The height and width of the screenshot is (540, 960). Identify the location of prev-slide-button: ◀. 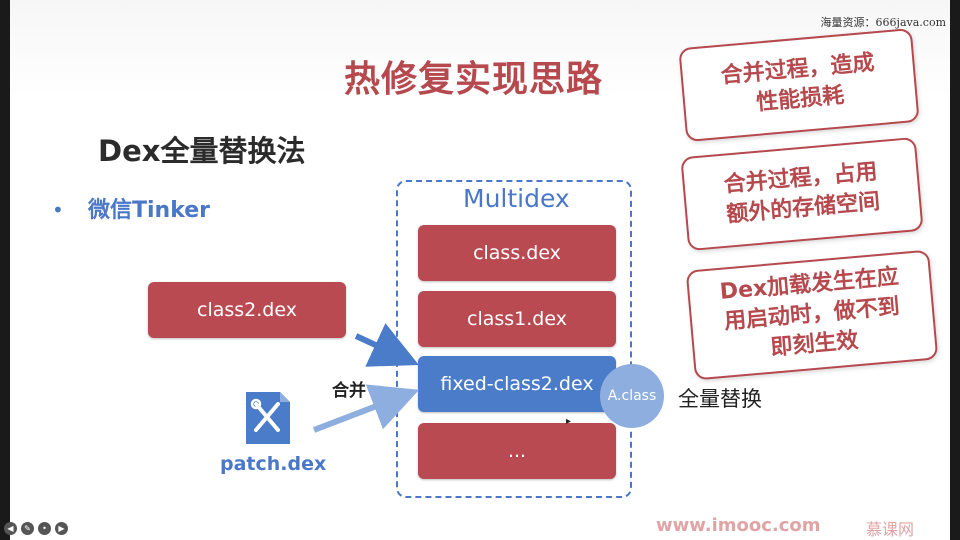
(10, 528).